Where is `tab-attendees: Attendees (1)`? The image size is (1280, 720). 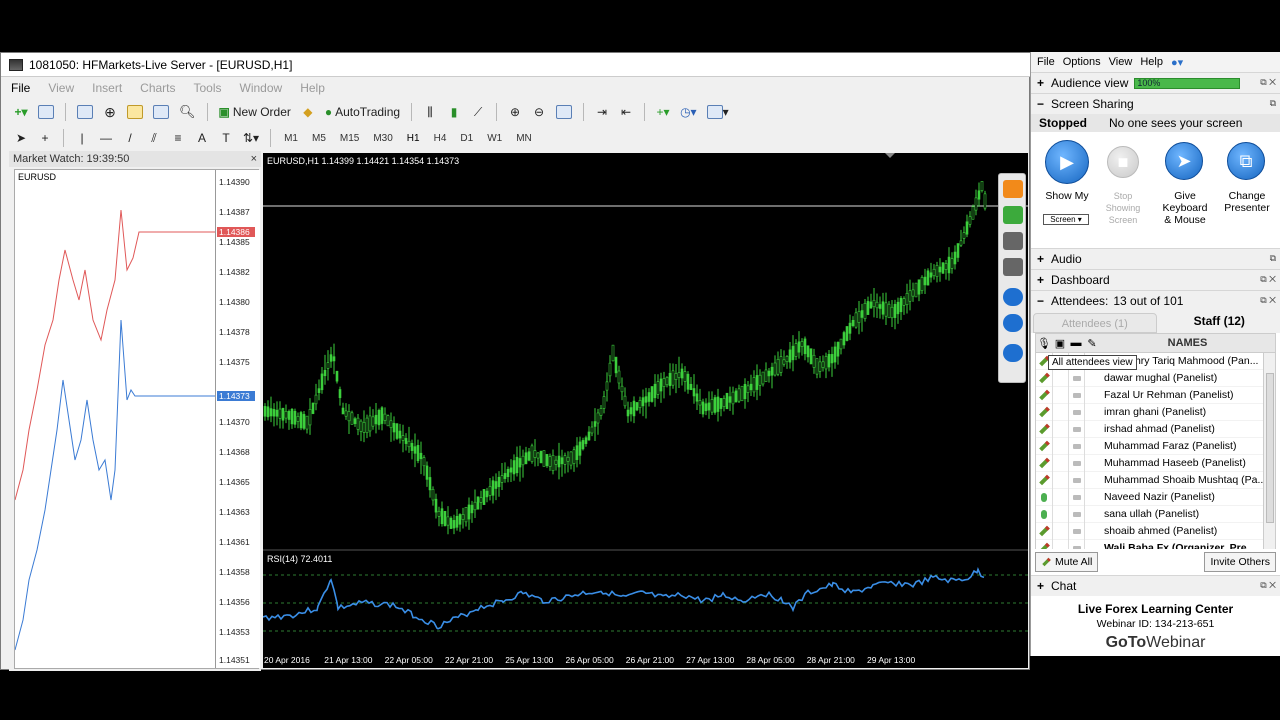
tab-attendees: Attendees (1) is located at coordinates (1095, 323).